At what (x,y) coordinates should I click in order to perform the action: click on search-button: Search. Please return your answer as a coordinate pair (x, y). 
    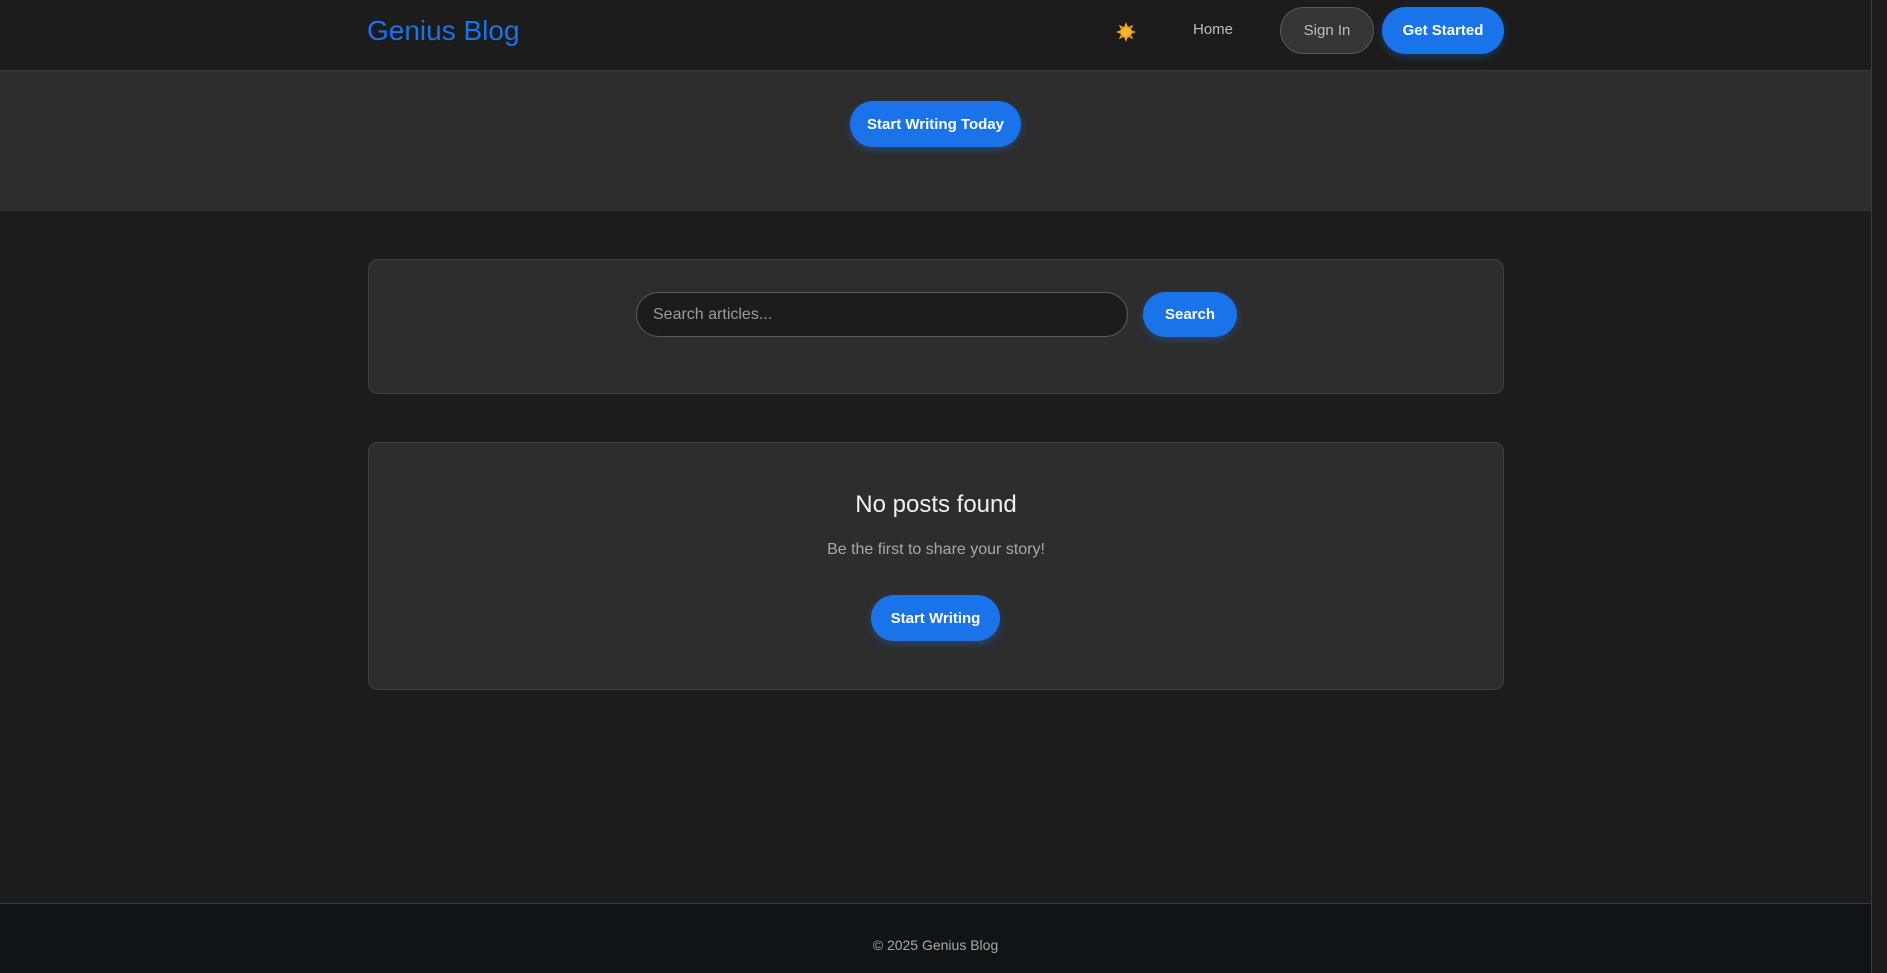
    Looking at the image, I should click on (1190, 314).